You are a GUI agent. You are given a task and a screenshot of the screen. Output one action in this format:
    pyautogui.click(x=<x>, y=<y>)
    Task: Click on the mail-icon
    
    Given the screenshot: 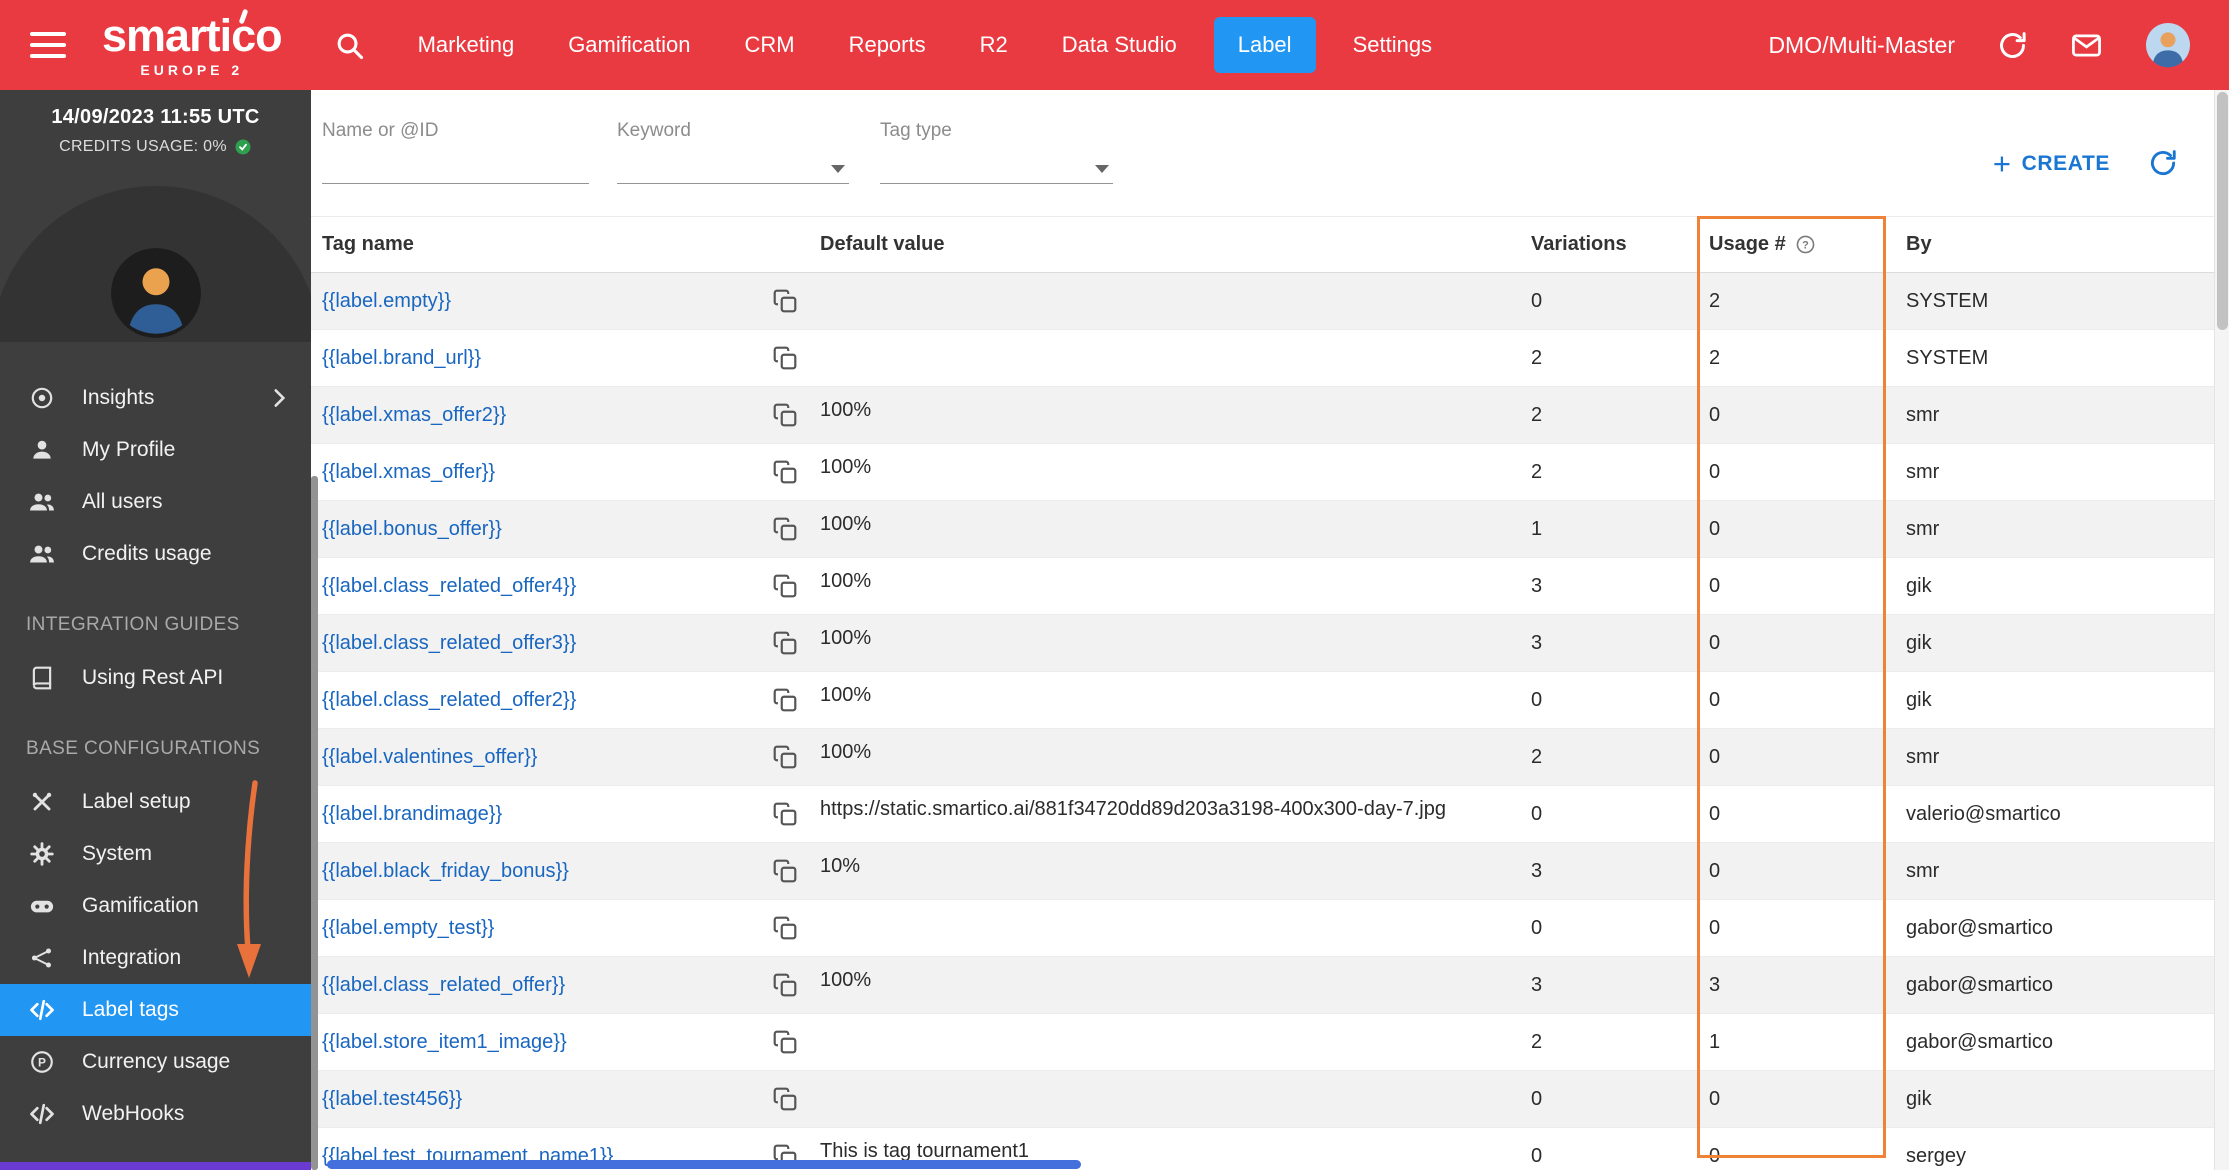 What is the action you would take?
    pyautogui.click(x=2086, y=45)
    